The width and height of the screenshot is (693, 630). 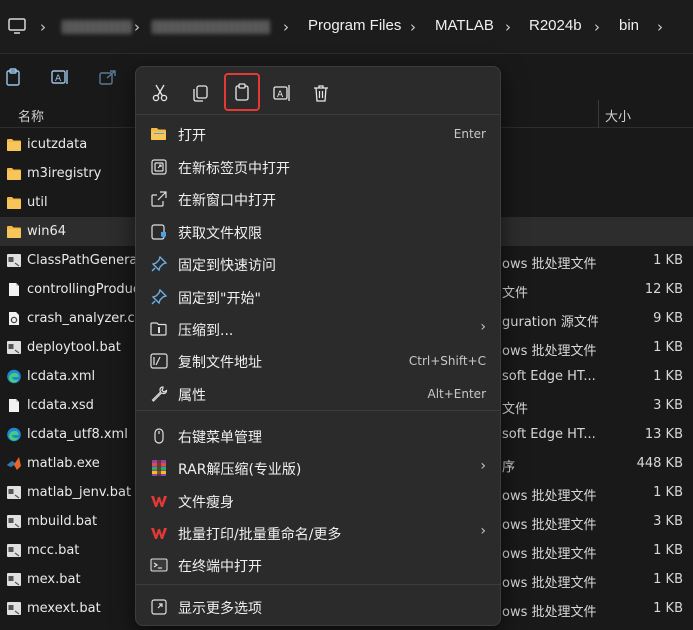 What do you see at coordinates (464, 25) in the screenshot?
I see `breadcrumb-item: MATLAB` at bounding box center [464, 25].